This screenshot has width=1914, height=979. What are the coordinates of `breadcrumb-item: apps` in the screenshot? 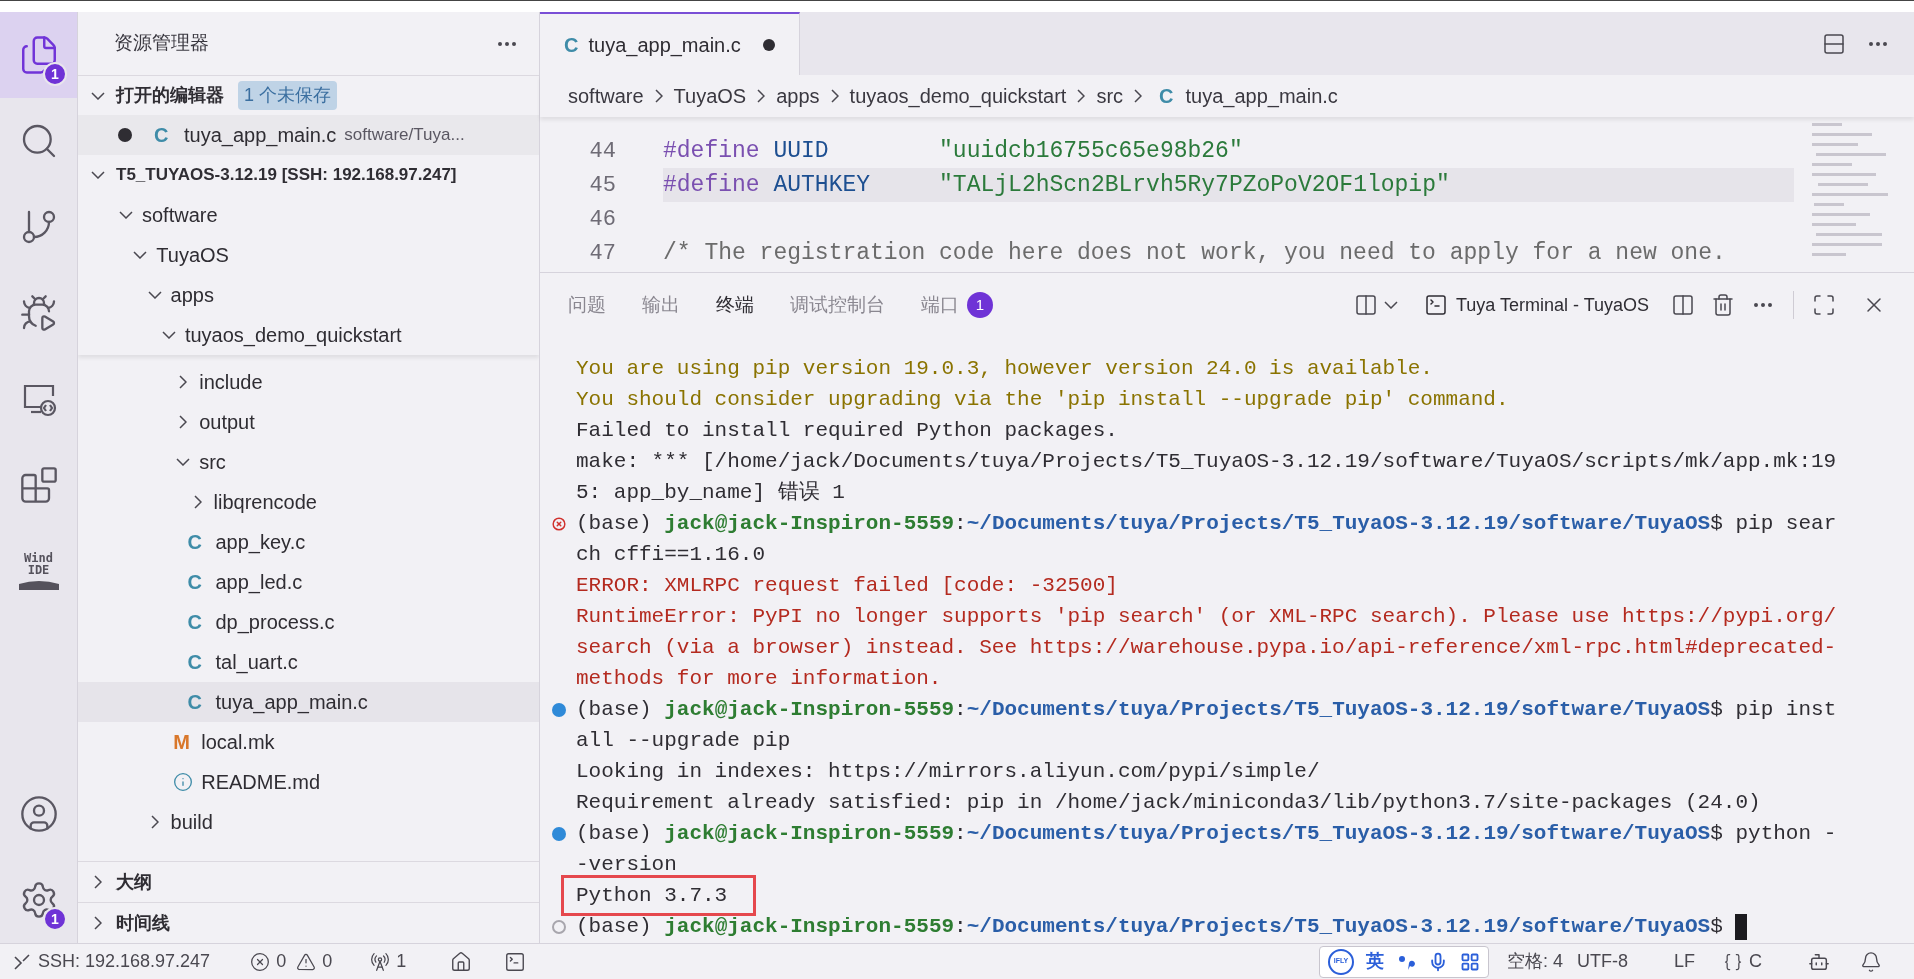 It's located at (798, 96).